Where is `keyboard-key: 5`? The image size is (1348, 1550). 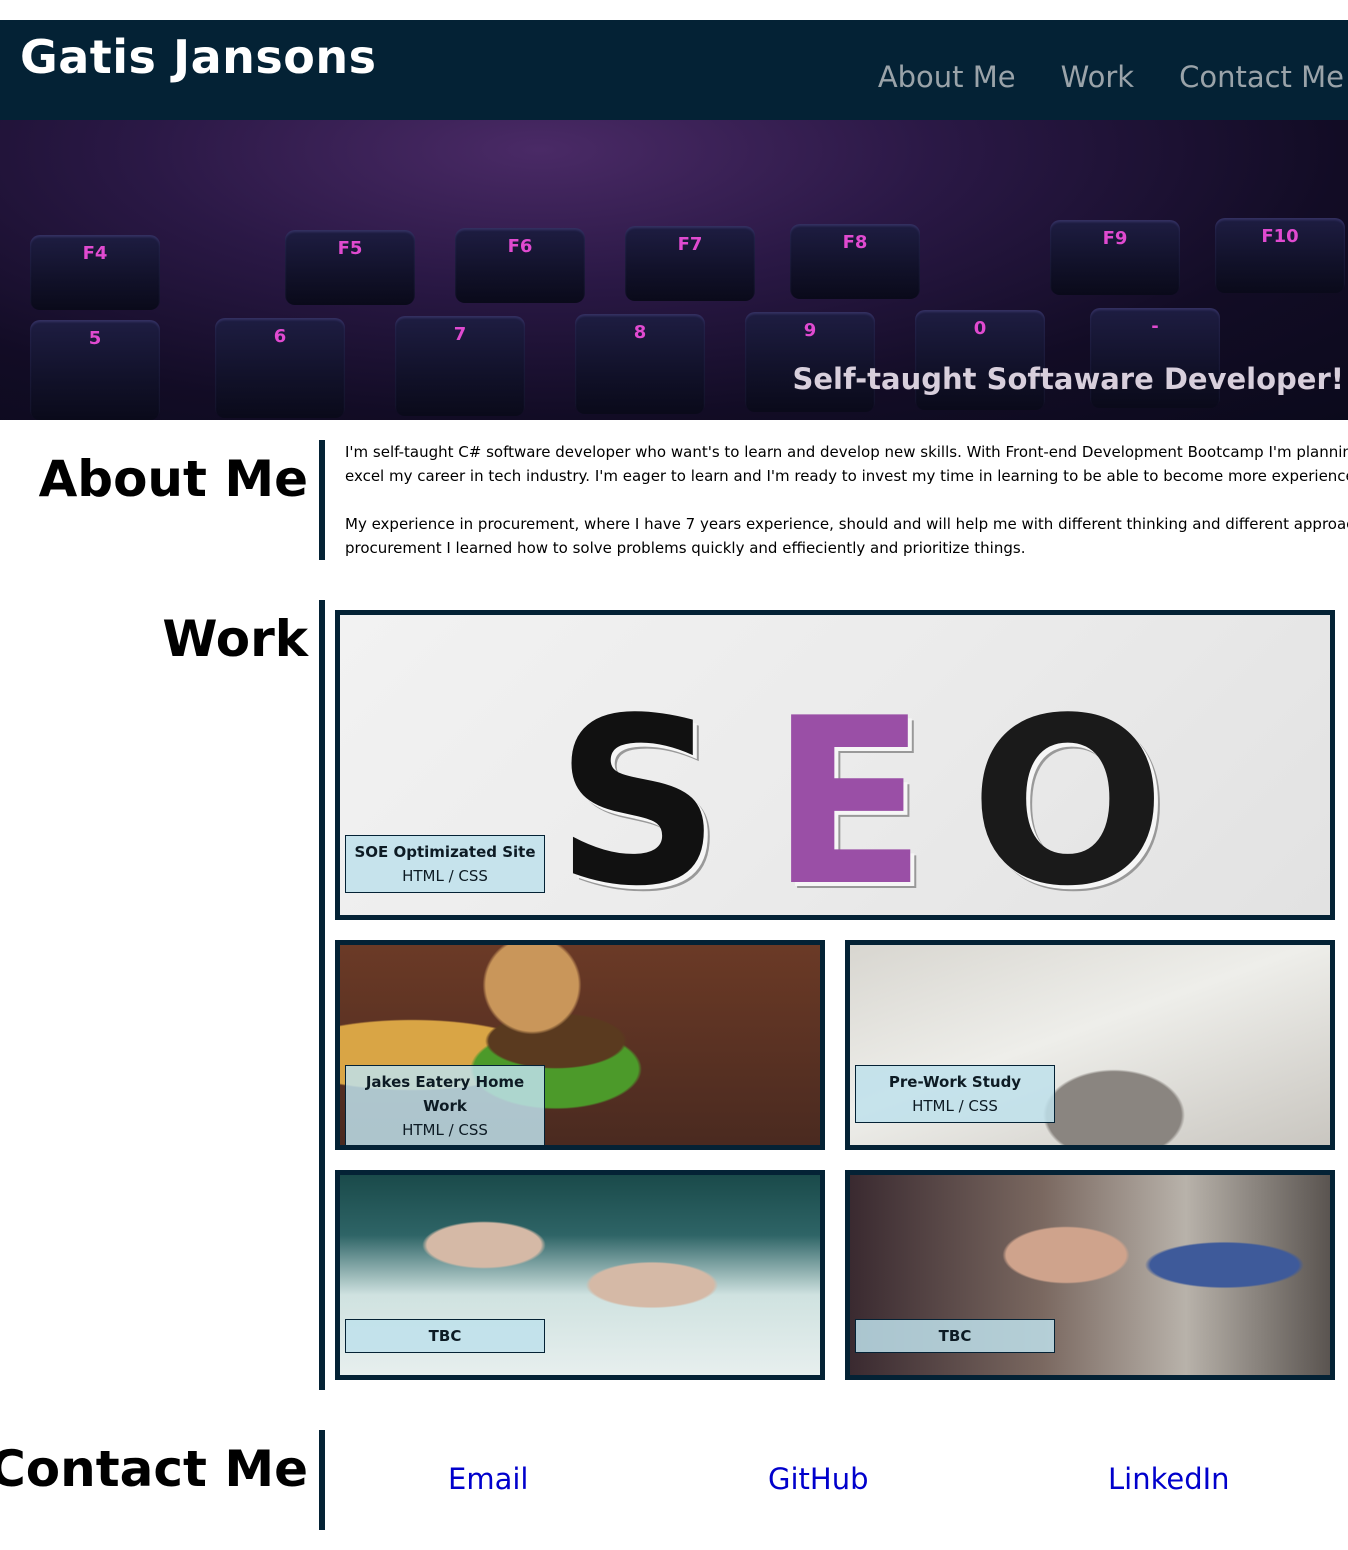 keyboard-key: 5 is located at coordinates (95, 370).